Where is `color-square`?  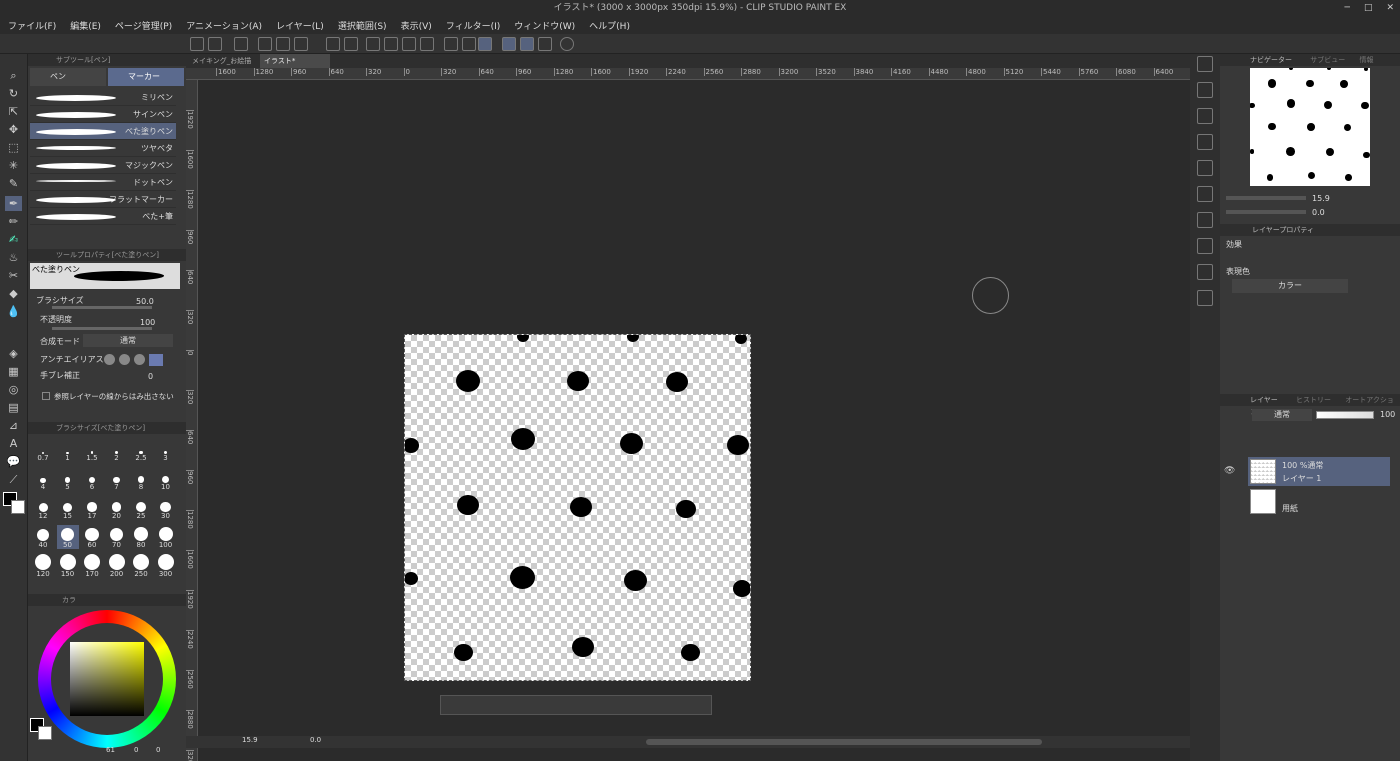 color-square is located at coordinates (107, 679).